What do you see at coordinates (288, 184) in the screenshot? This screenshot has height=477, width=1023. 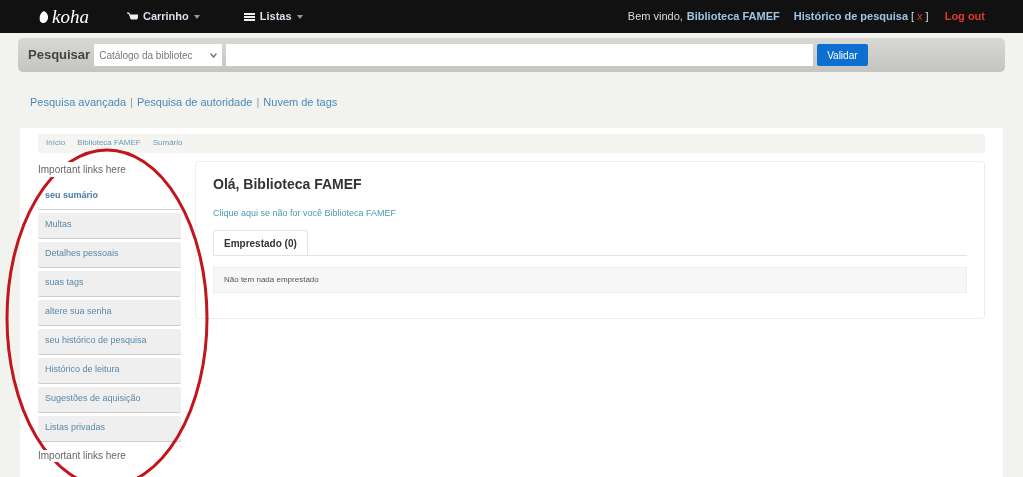 I see `page-title: Olá, Biblioteca FAMEF` at bounding box center [288, 184].